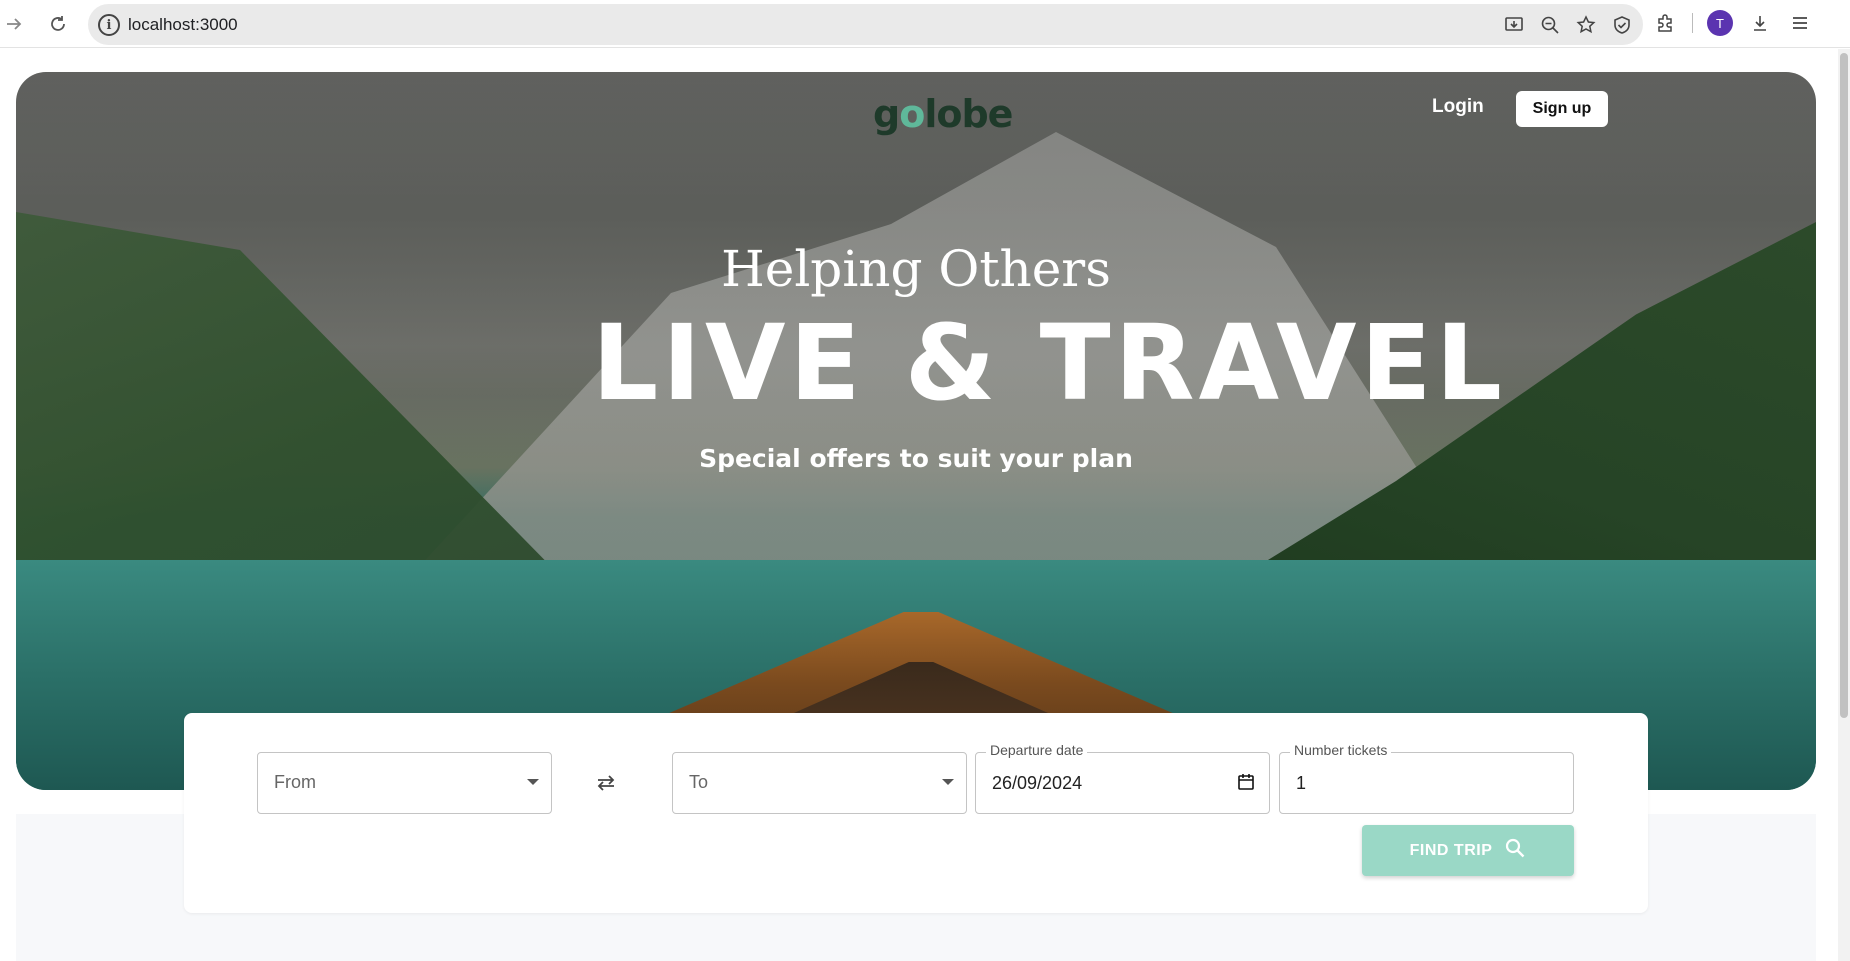 The image size is (1850, 961). I want to click on reload-icon, so click(58, 24).